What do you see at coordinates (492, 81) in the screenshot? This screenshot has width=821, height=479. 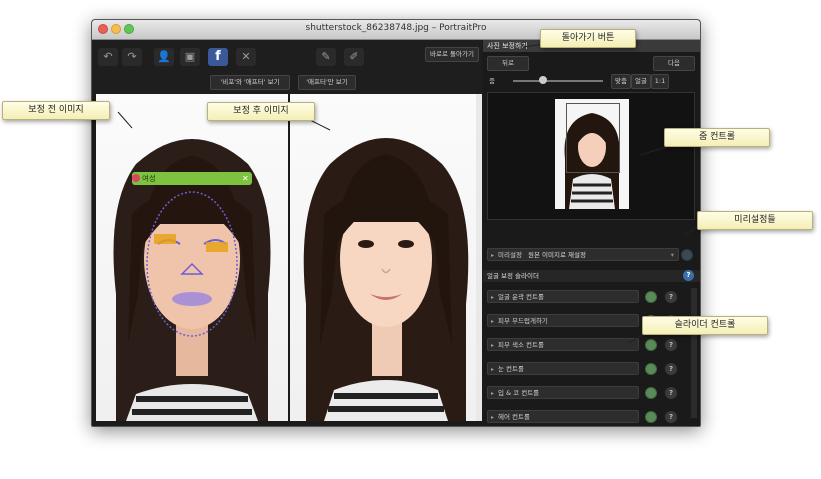 I see `zoom-label: 줌` at bounding box center [492, 81].